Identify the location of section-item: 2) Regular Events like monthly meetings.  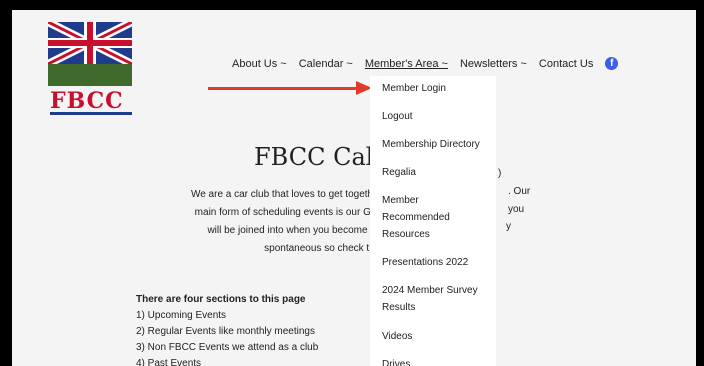
(225, 331).